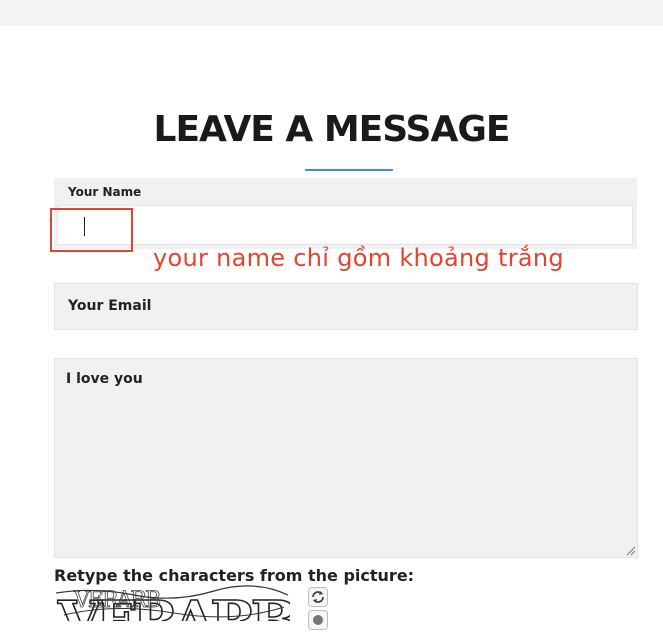 The image size is (663, 634). Describe the element at coordinates (358, 258) in the screenshot. I see `error-annotation: your name chỉ gồm khoảng trắng` at that location.